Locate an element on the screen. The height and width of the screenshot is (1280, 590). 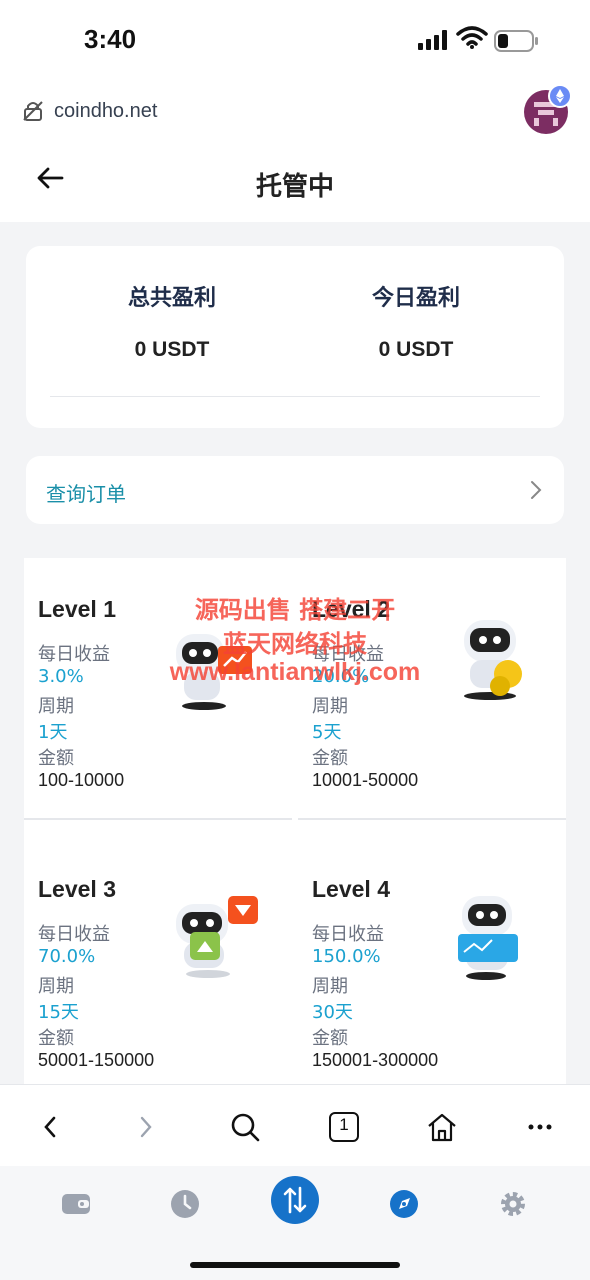
gear-icon is located at coordinates (513, 1204).